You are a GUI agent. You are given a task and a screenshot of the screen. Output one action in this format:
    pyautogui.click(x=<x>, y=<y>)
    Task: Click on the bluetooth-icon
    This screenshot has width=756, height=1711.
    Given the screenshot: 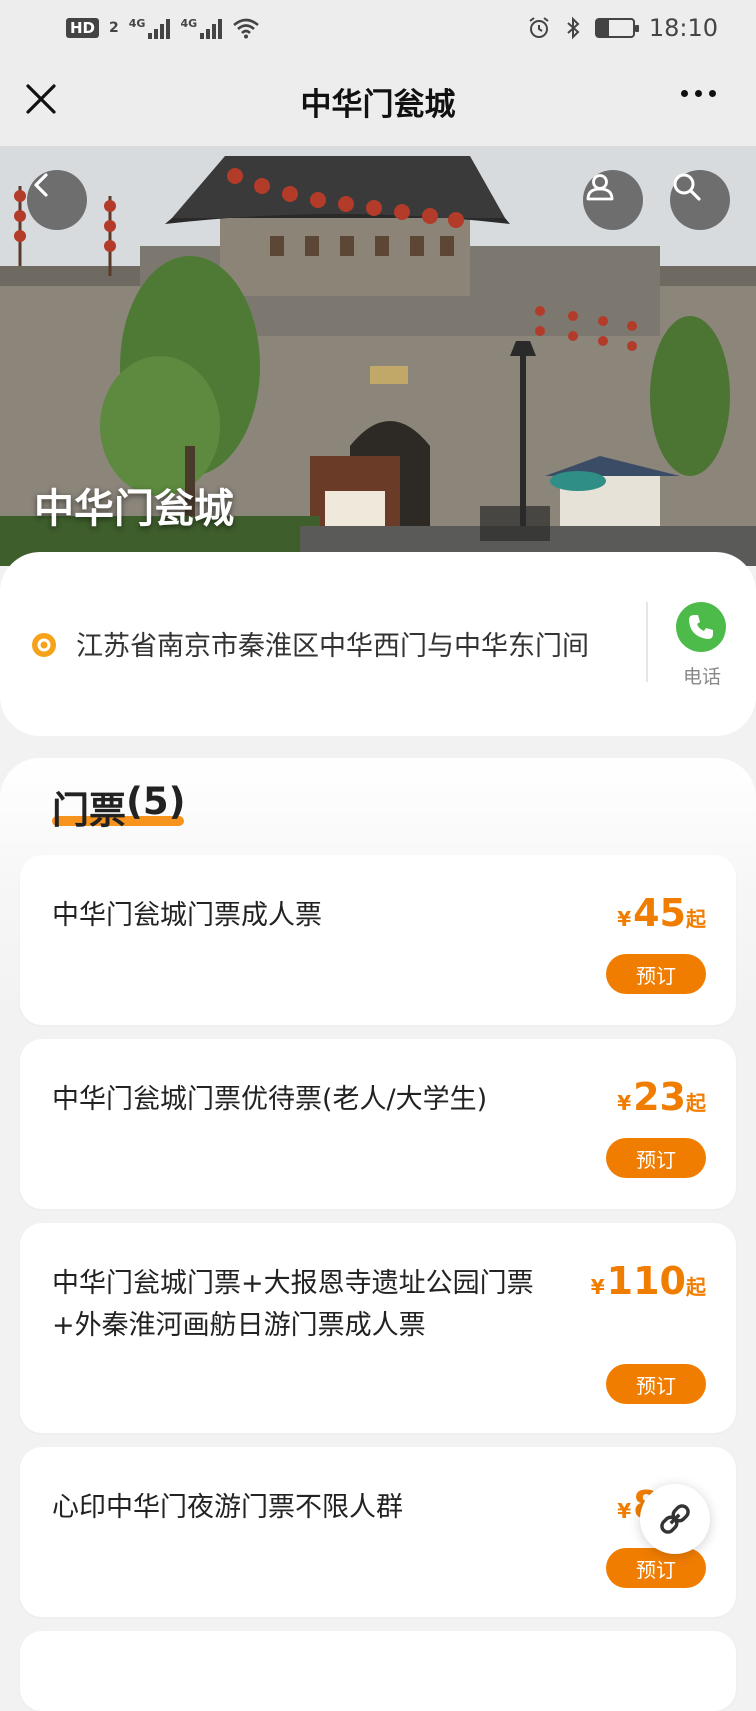 What is the action you would take?
    pyautogui.click(x=573, y=28)
    